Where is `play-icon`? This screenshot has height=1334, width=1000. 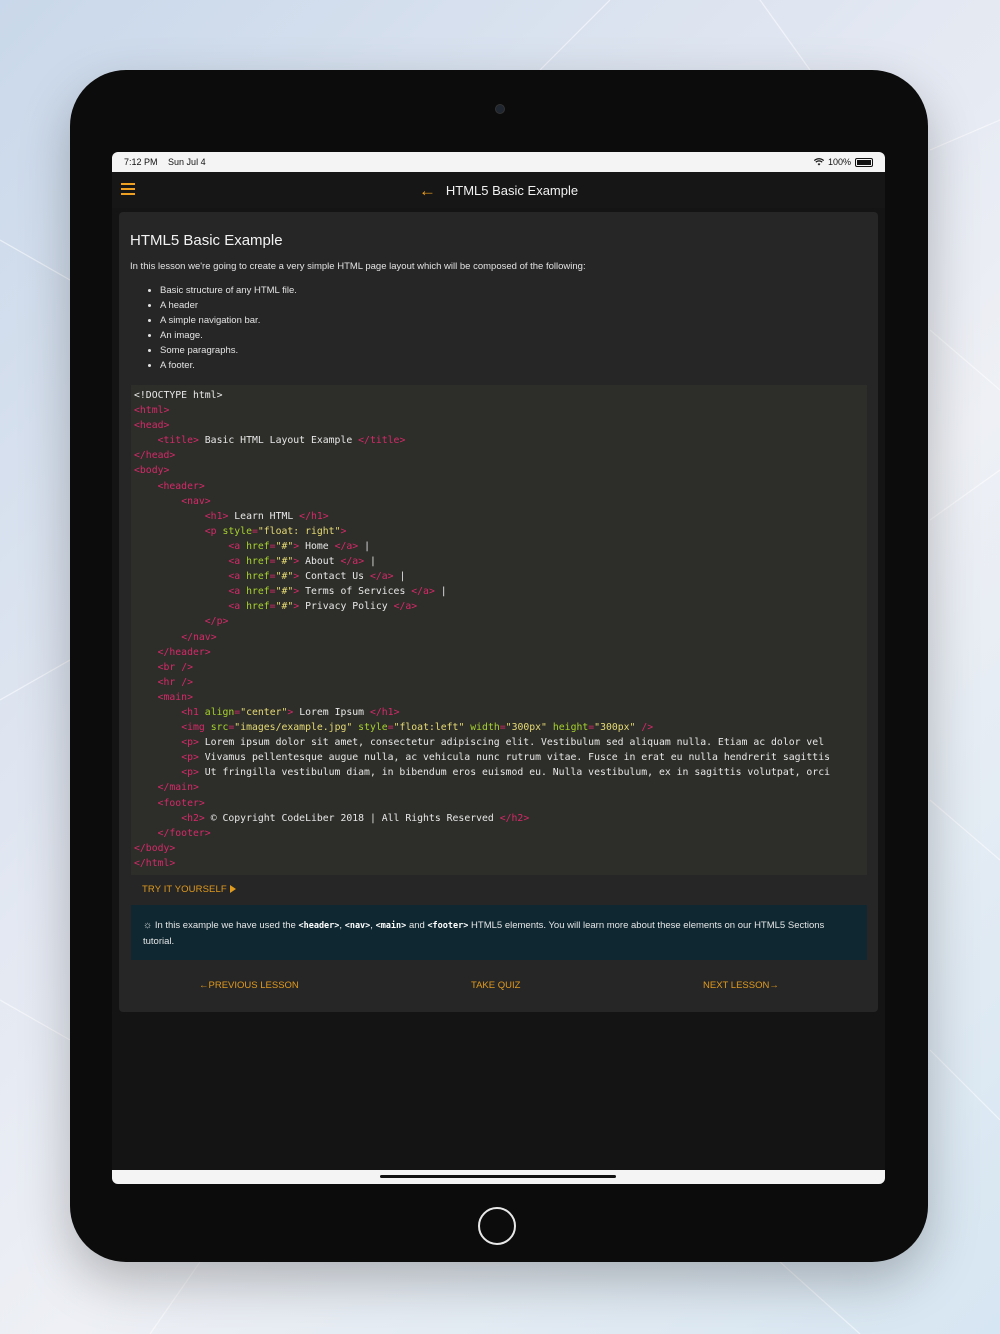
play-icon is located at coordinates (232, 889).